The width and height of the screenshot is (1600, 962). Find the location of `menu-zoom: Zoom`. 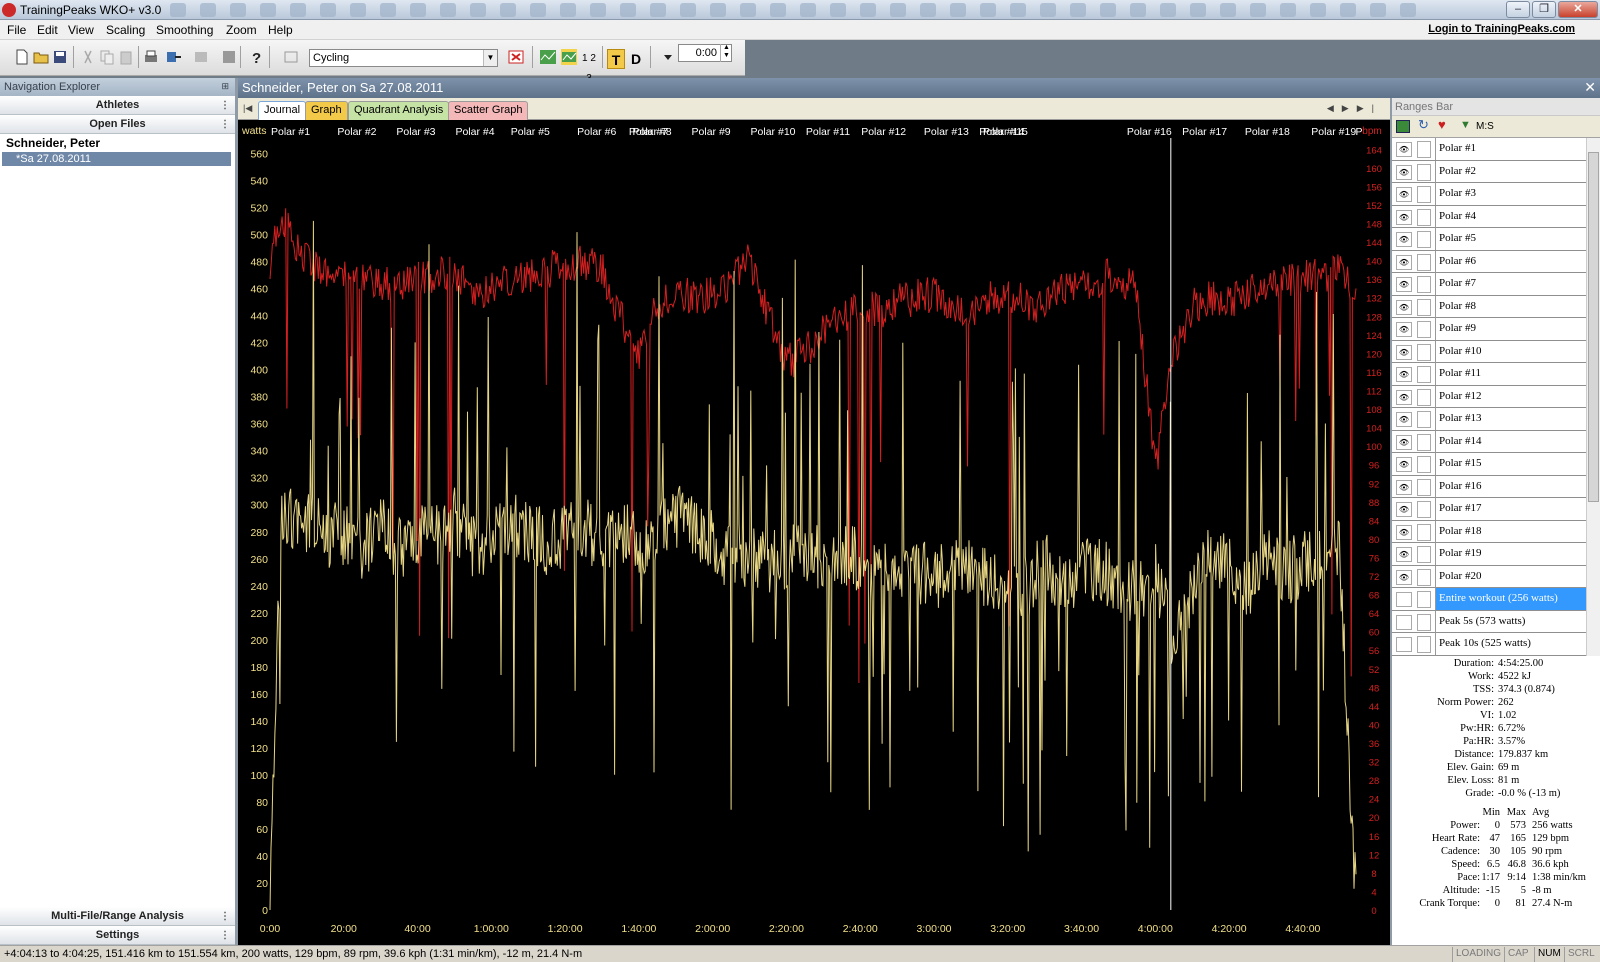

menu-zoom: Zoom is located at coordinates (241, 30).